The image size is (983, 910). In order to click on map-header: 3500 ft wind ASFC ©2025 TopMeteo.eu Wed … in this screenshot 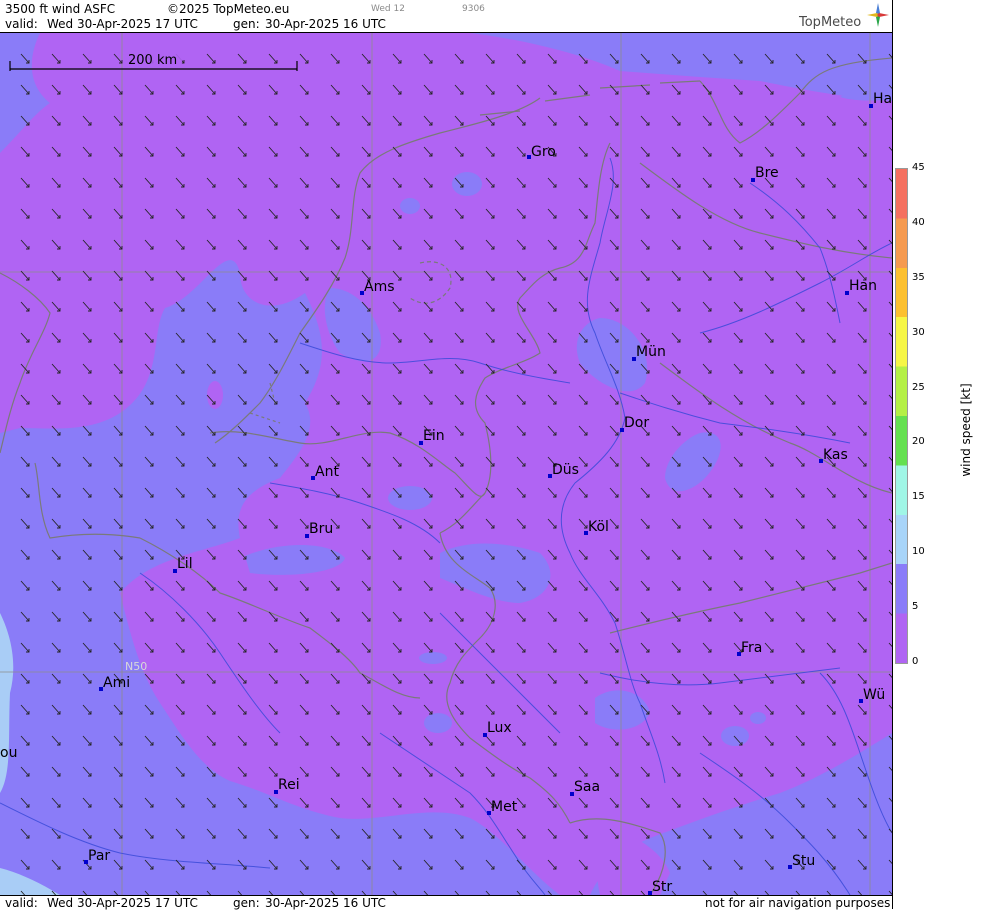, I will do `click(446, 16)`.